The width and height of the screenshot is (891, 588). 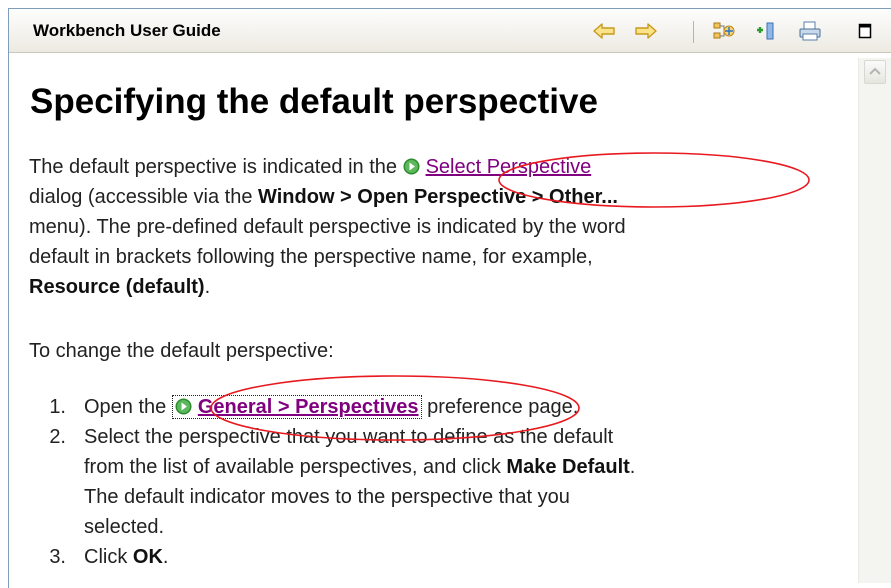 I want to click on make-default-label: Make Default, so click(x=568, y=467).